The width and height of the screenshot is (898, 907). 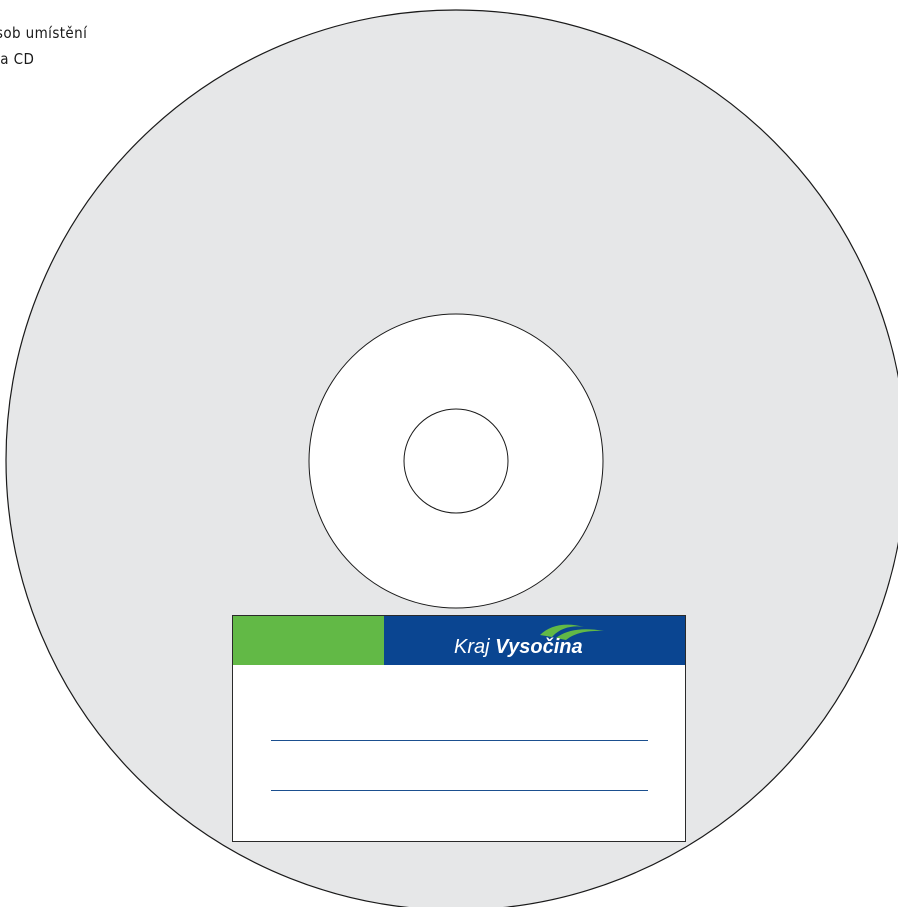 What do you see at coordinates (308, 640) in the screenshot?
I see `label-green-block` at bounding box center [308, 640].